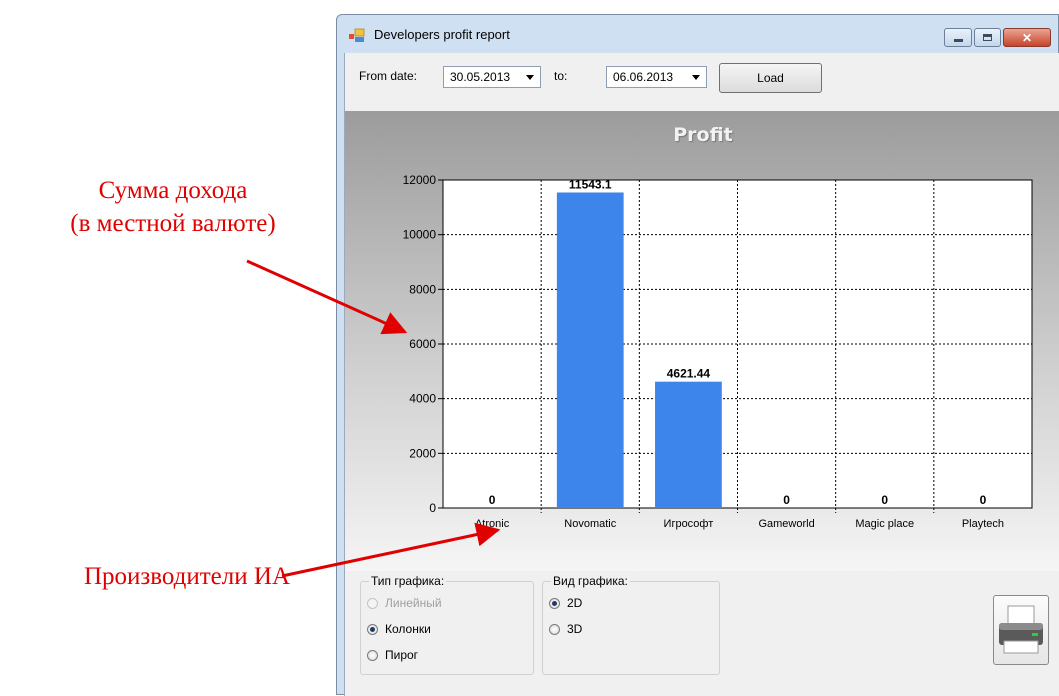  I want to click on x-axis-annotation-arrow, so click(391, 550).